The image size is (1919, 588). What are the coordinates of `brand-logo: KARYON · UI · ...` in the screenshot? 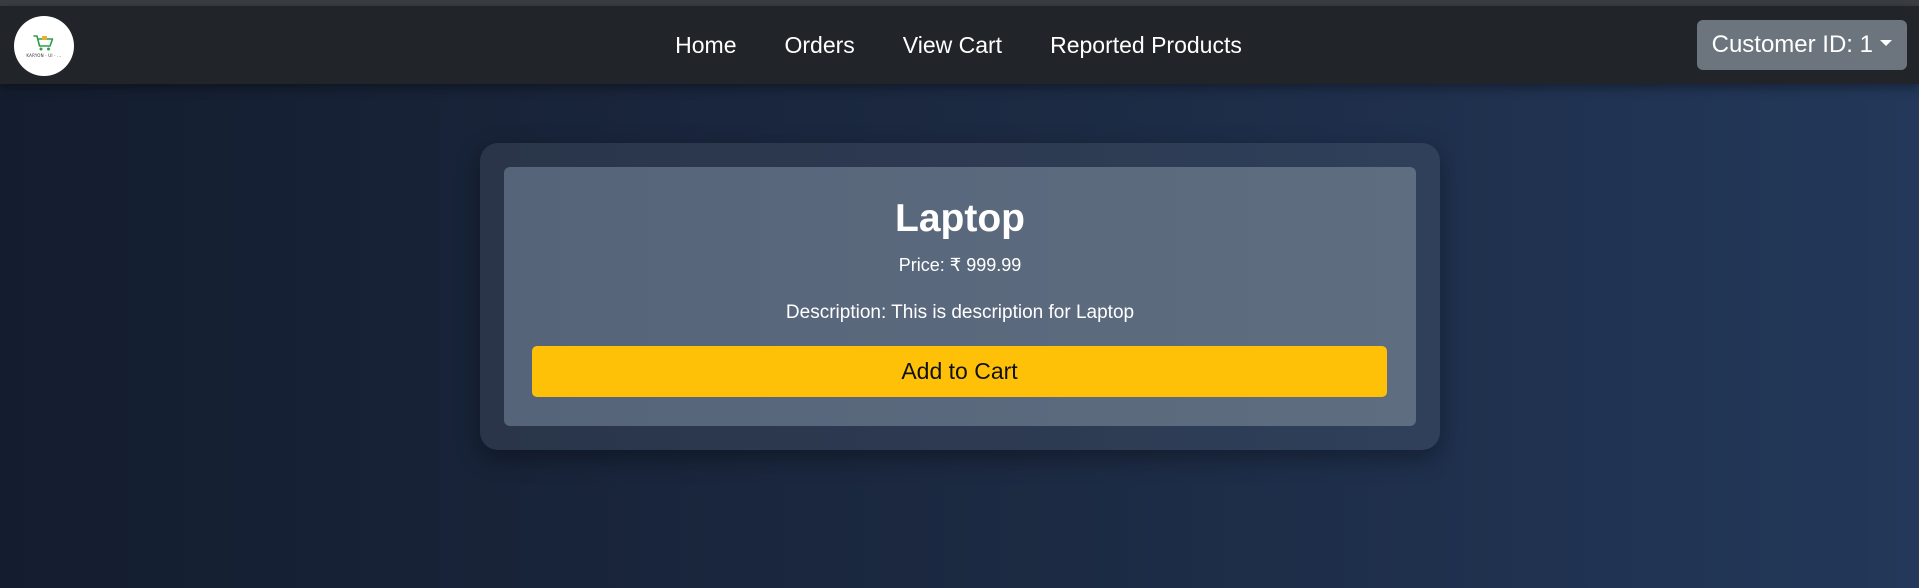 It's located at (44, 46).